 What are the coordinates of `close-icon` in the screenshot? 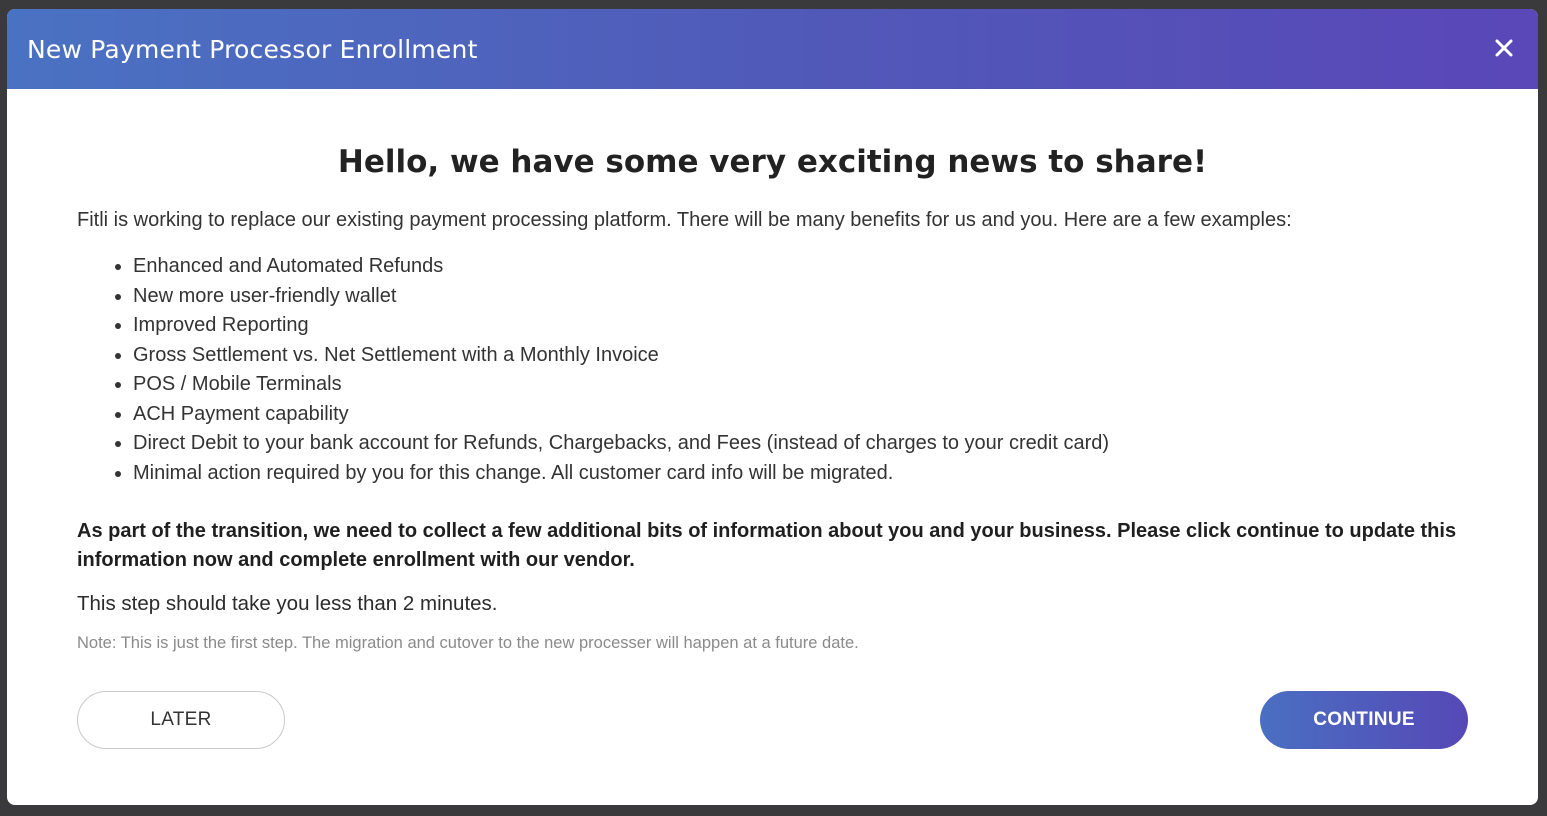 It's located at (1504, 49).